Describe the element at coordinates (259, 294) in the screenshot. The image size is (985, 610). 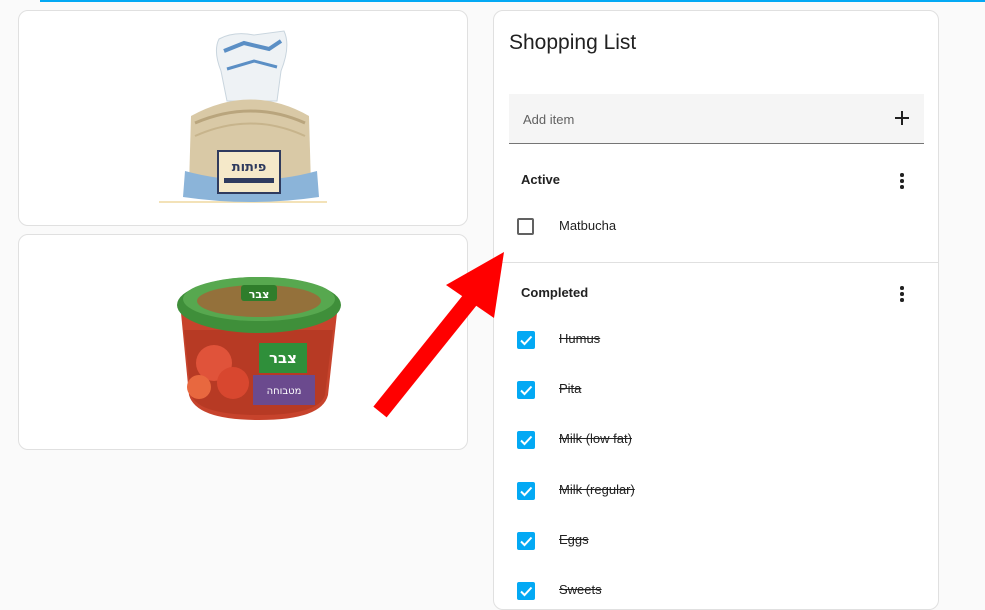
I see `lid-brand-text: צבר` at that location.